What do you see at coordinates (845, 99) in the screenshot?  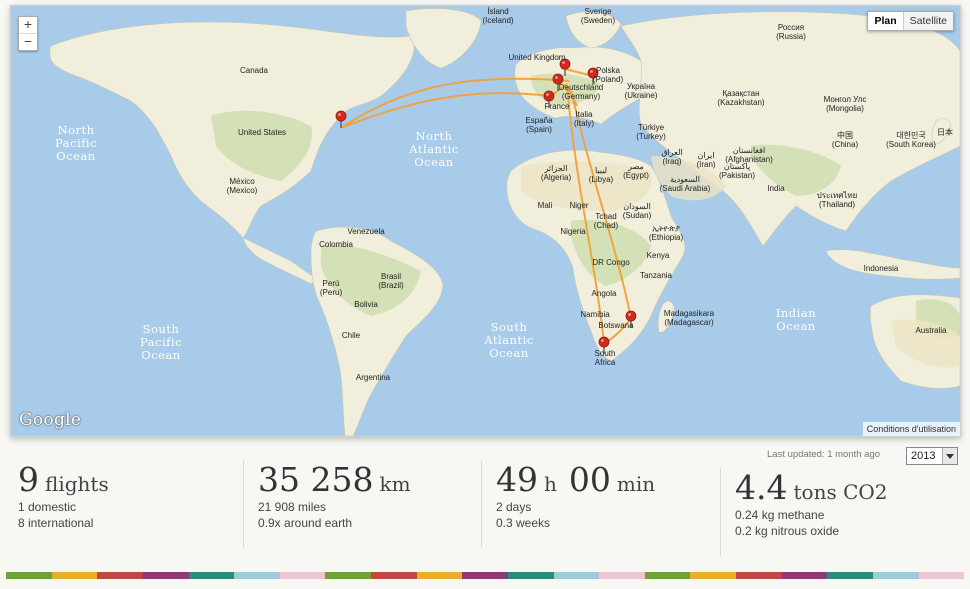 I see `country-label: Монгол Улс` at bounding box center [845, 99].